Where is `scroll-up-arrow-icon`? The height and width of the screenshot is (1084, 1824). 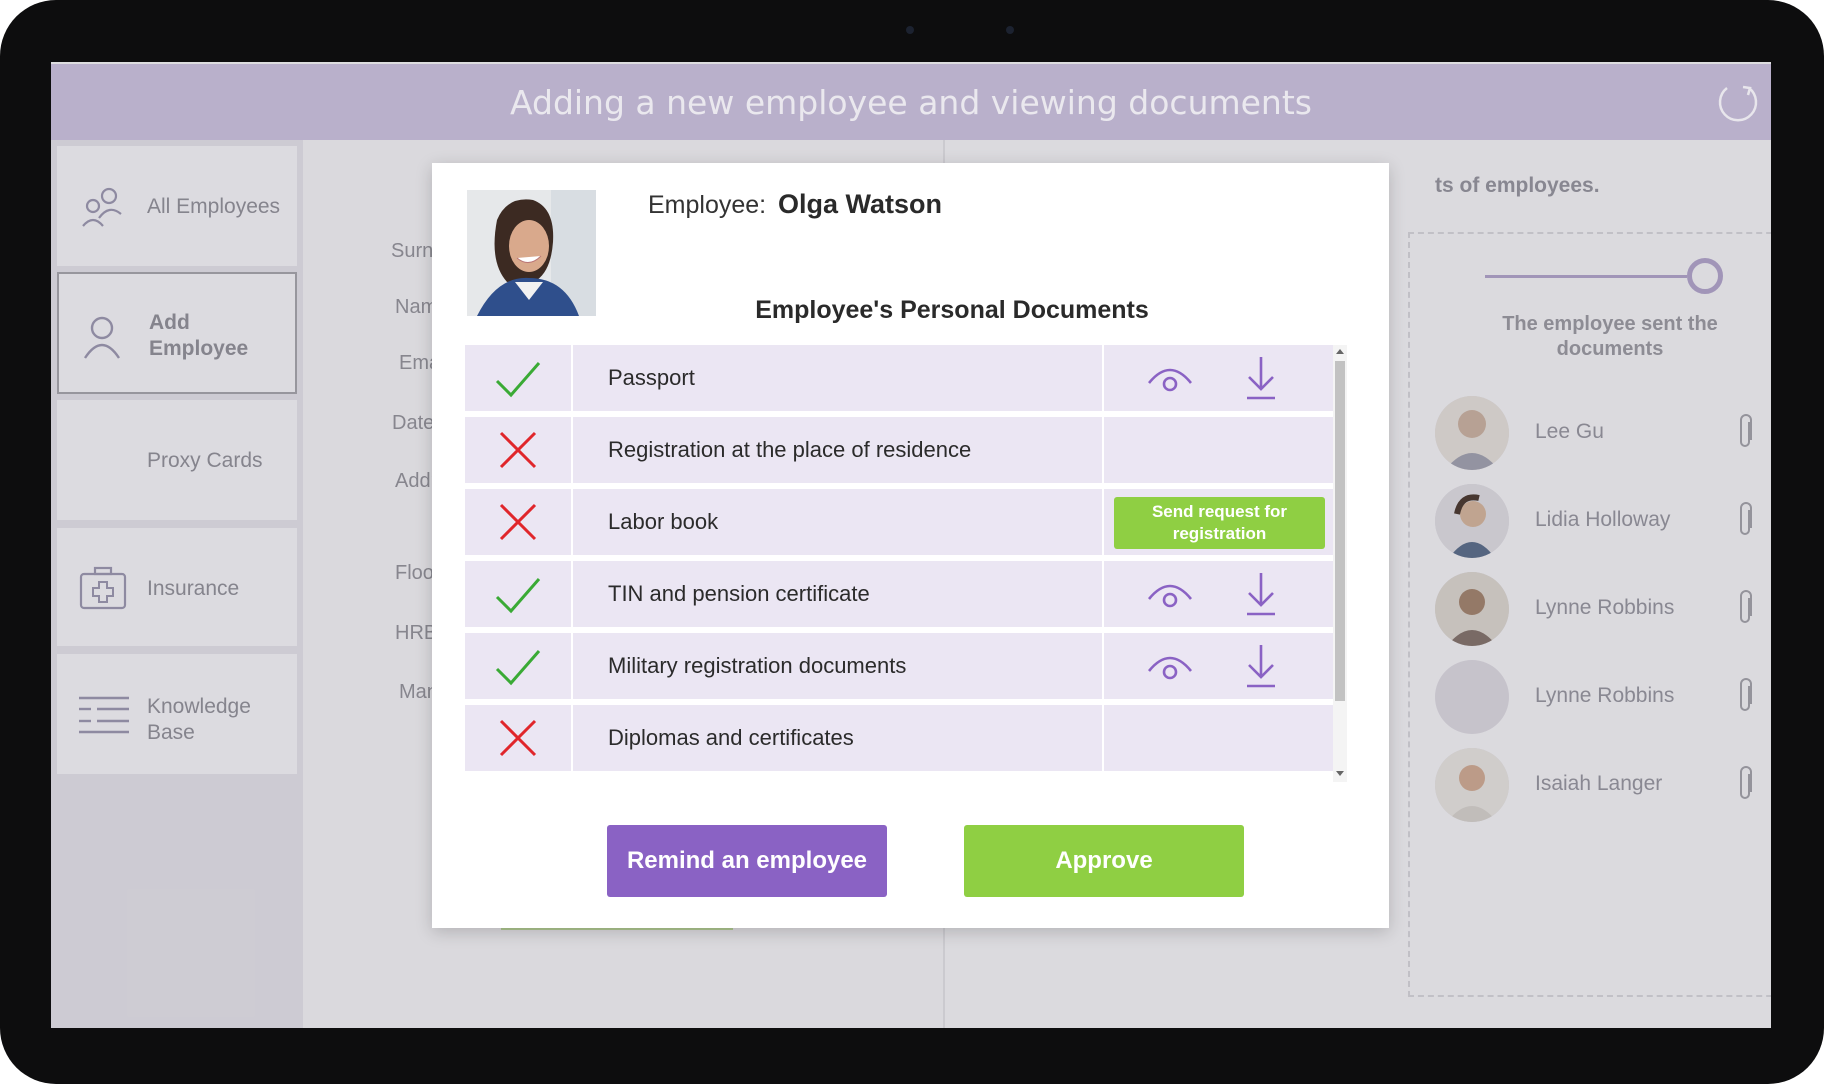 scroll-up-arrow-icon is located at coordinates (1340, 351).